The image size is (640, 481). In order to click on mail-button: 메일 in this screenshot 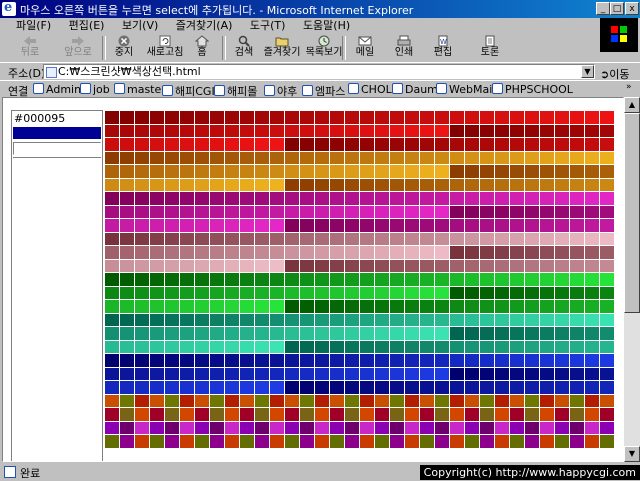, I will do `click(365, 48)`.